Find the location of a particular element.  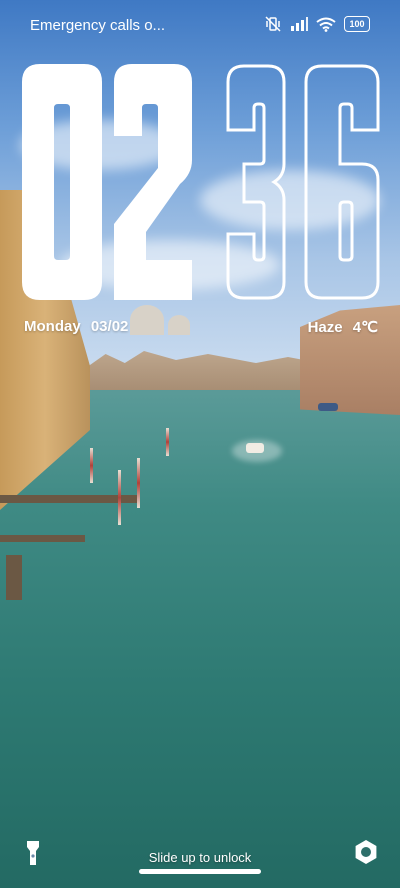

day-month: 03/02 is located at coordinates (109, 326).